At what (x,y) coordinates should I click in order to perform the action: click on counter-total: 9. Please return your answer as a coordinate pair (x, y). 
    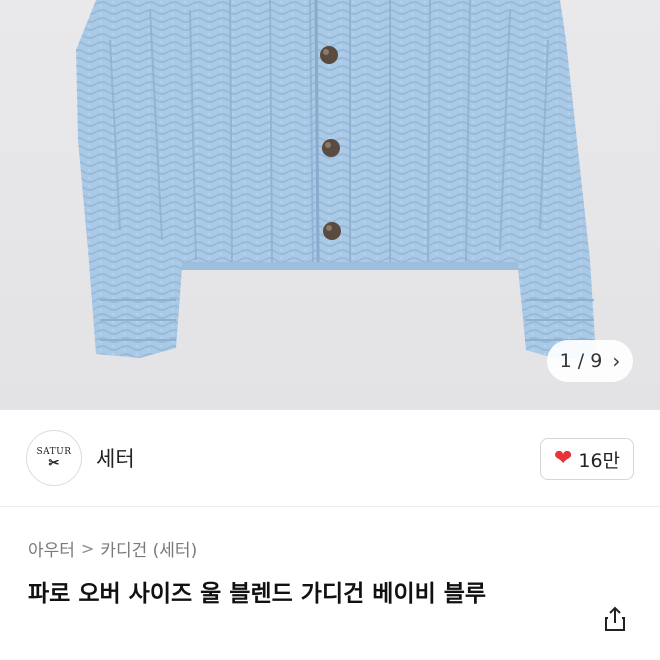
    Looking at the image, I should click on (596, 361).